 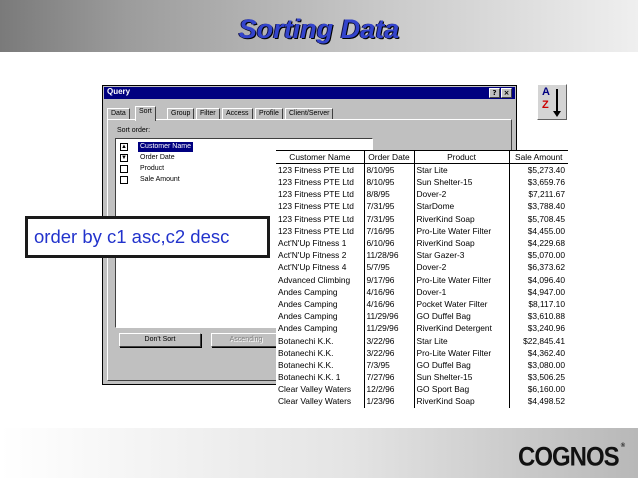 I want to click on table-cell: 1/23/96, so click(x=389, y=401).